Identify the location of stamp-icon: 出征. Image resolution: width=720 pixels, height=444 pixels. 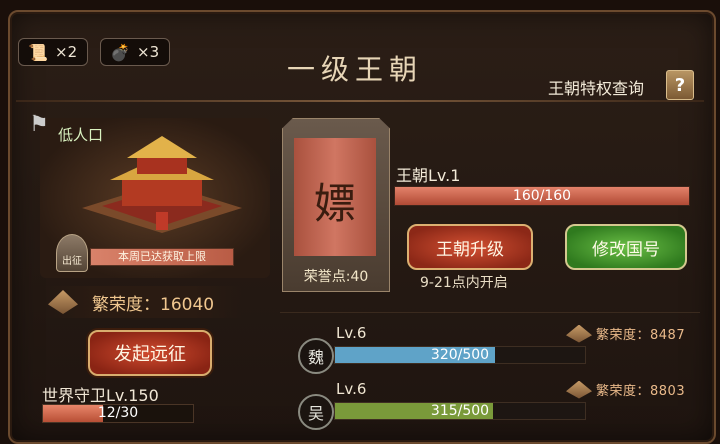
(72, 253).